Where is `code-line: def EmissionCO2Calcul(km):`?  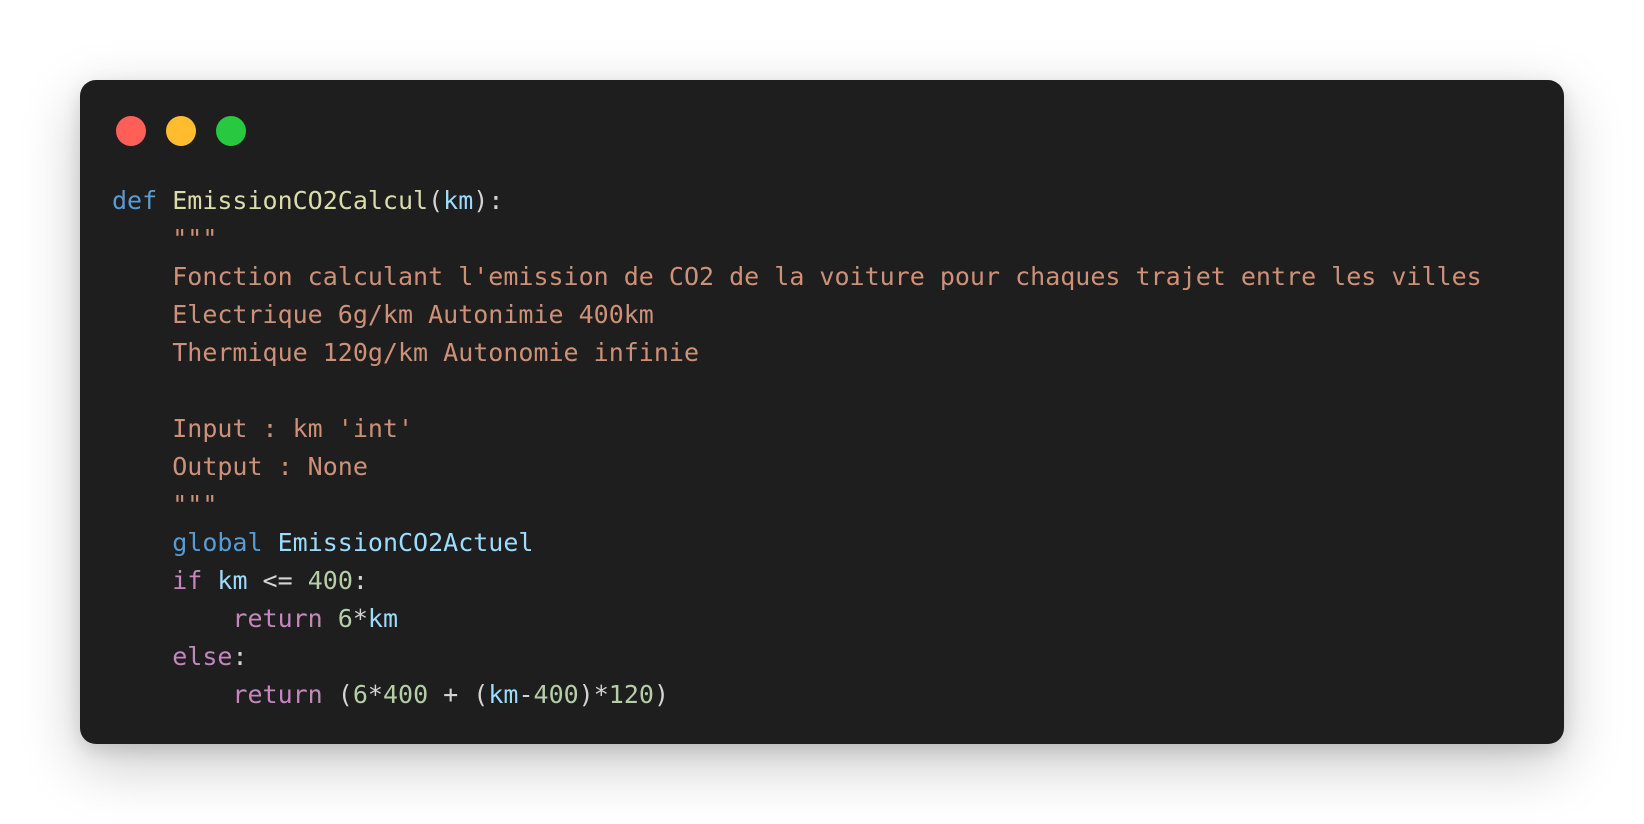 code-line: def EmissionCO2Calcul(km): is located at coordinates (797, 201).